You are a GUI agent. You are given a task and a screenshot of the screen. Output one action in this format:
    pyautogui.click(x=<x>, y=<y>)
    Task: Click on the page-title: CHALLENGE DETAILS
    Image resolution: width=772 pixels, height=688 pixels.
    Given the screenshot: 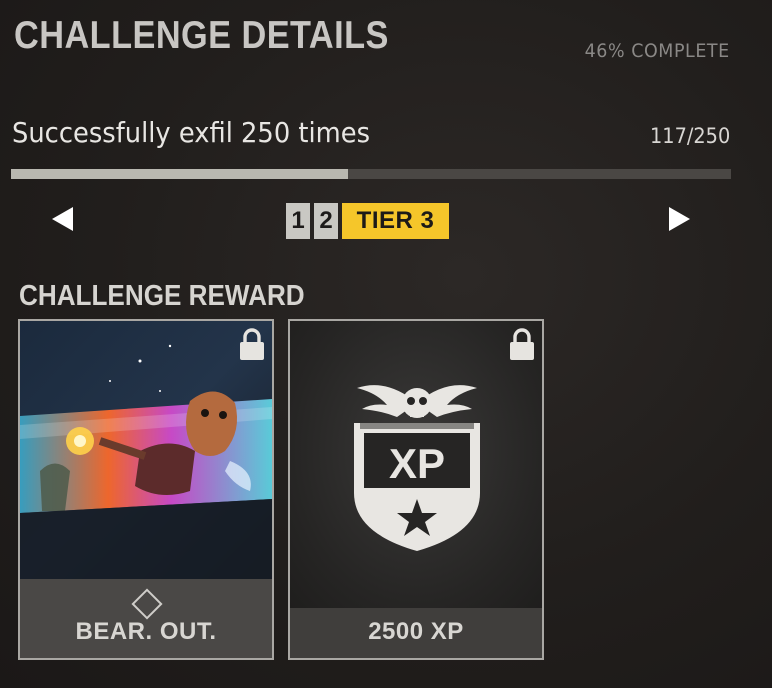 What is the action you would take?
    pyautogui.click(x=201, y=35)
    